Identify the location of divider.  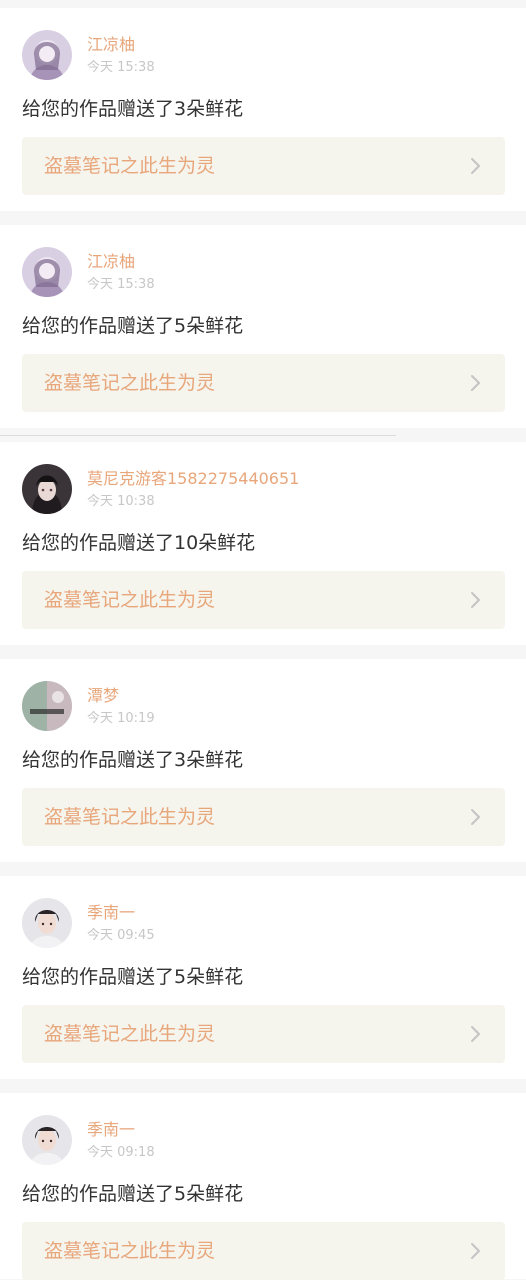
(198, 435).